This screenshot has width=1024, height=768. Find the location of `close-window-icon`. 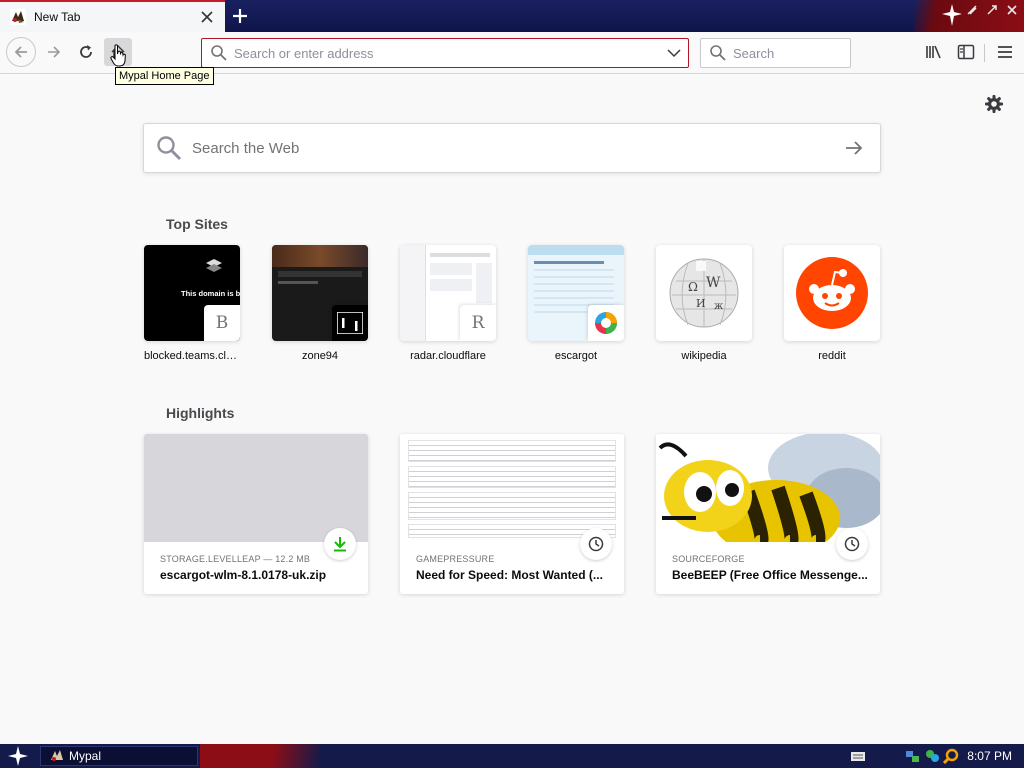

close-window-icon is located at coordinates (1012, 10).